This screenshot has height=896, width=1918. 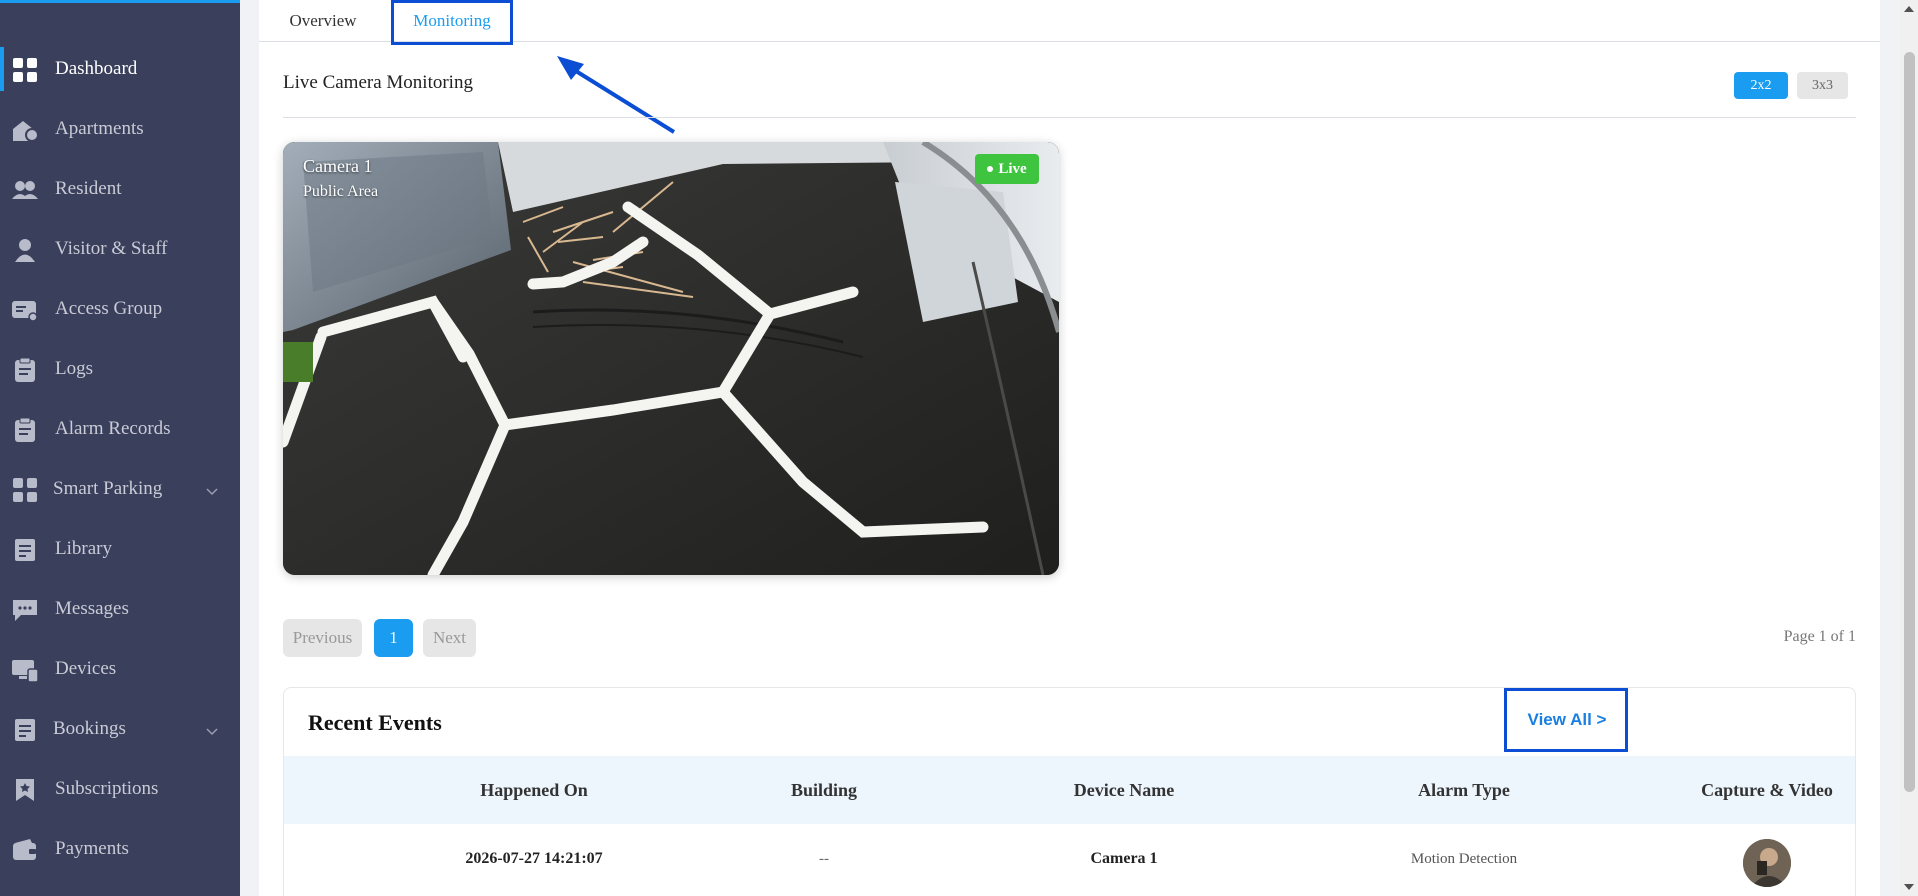 I want to click on sidebar-item-dashboard: Dashboard, so click(x=120, y=69).